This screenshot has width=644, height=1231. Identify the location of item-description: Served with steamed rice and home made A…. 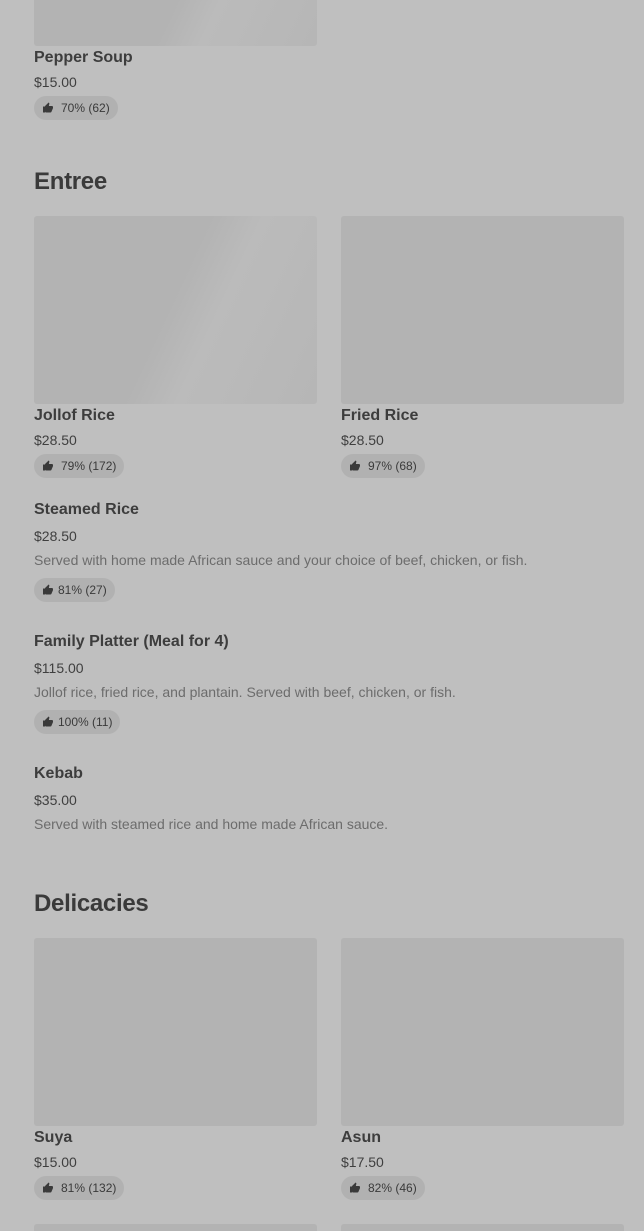
(211, 824).